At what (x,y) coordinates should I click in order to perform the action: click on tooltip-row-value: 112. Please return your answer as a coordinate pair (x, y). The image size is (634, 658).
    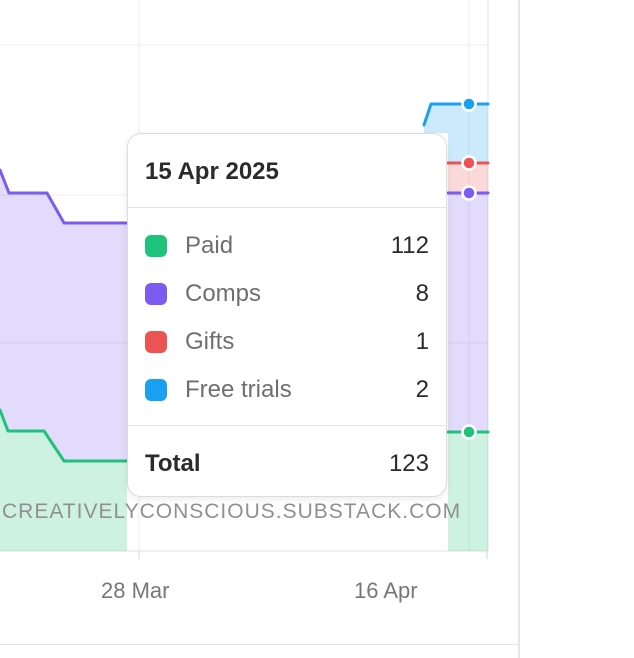
    Looking at the image, I should click on (409, 245).